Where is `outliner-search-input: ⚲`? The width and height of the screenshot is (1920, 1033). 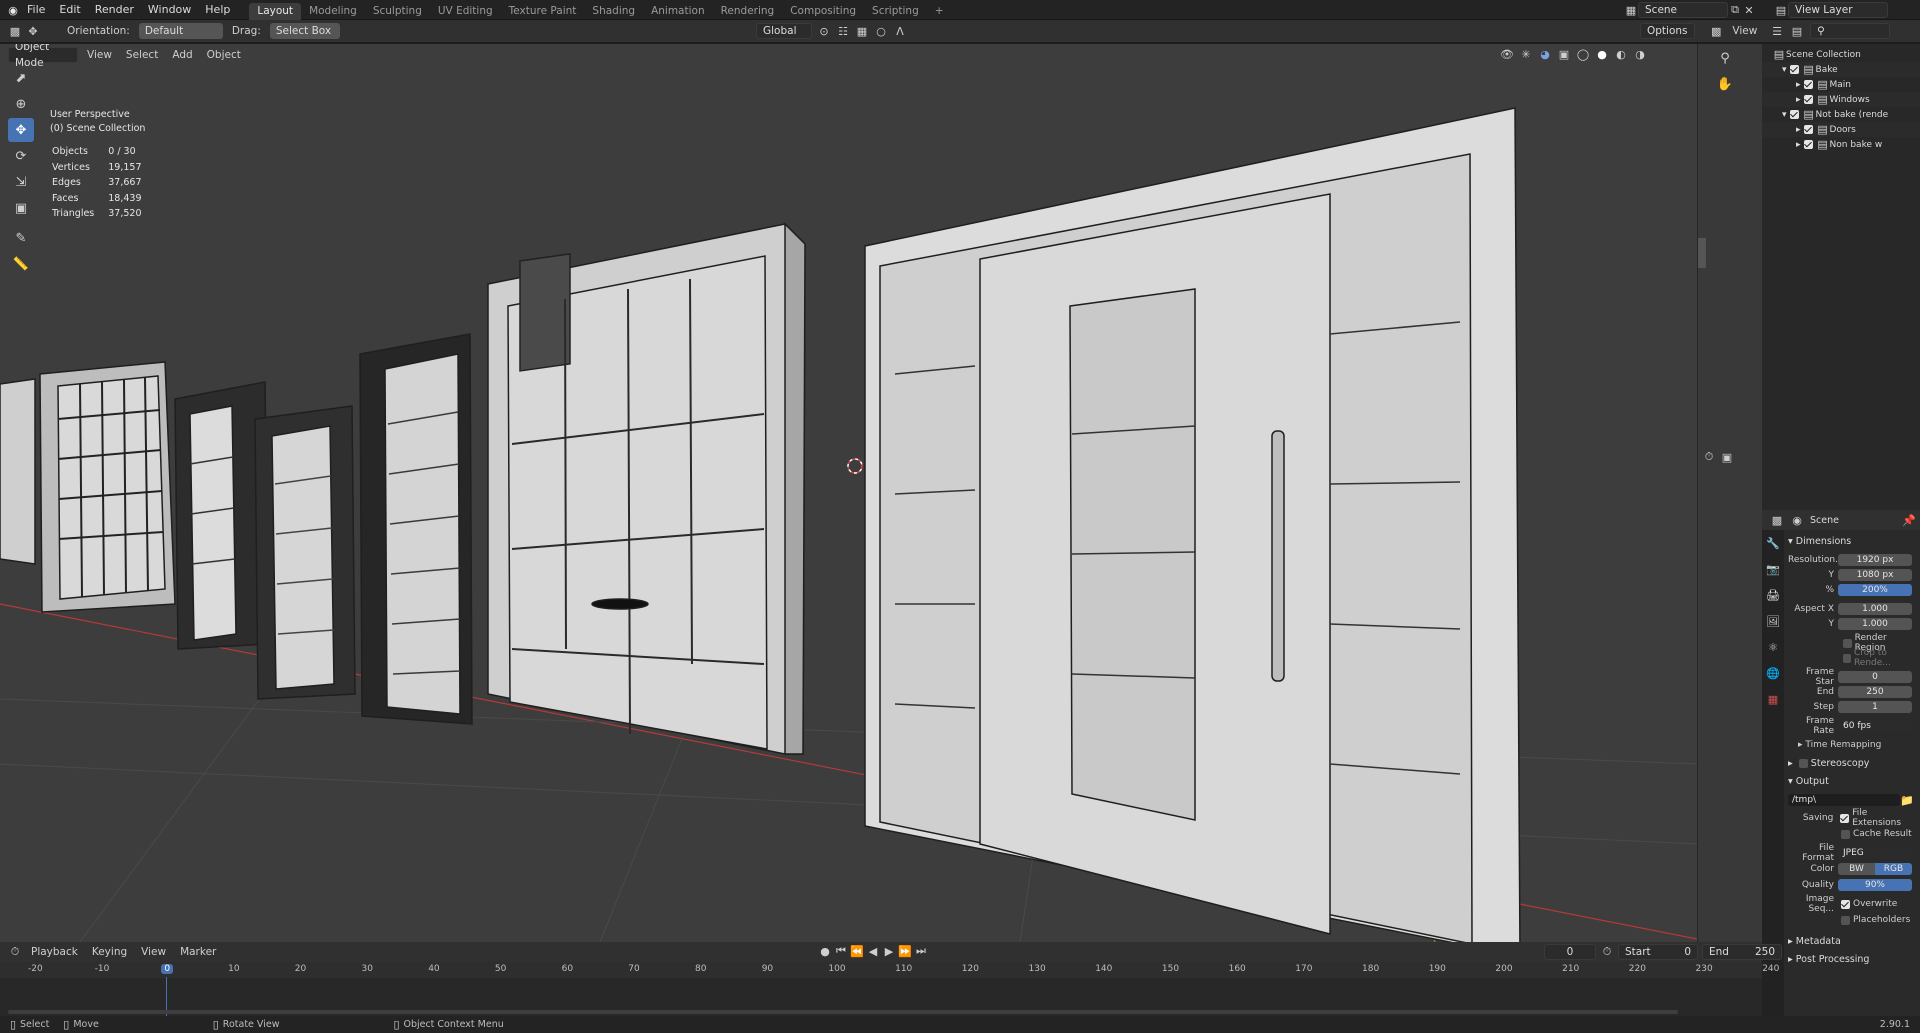 outliner-search-input: ⚲ is located at coordinates (1850, 31).